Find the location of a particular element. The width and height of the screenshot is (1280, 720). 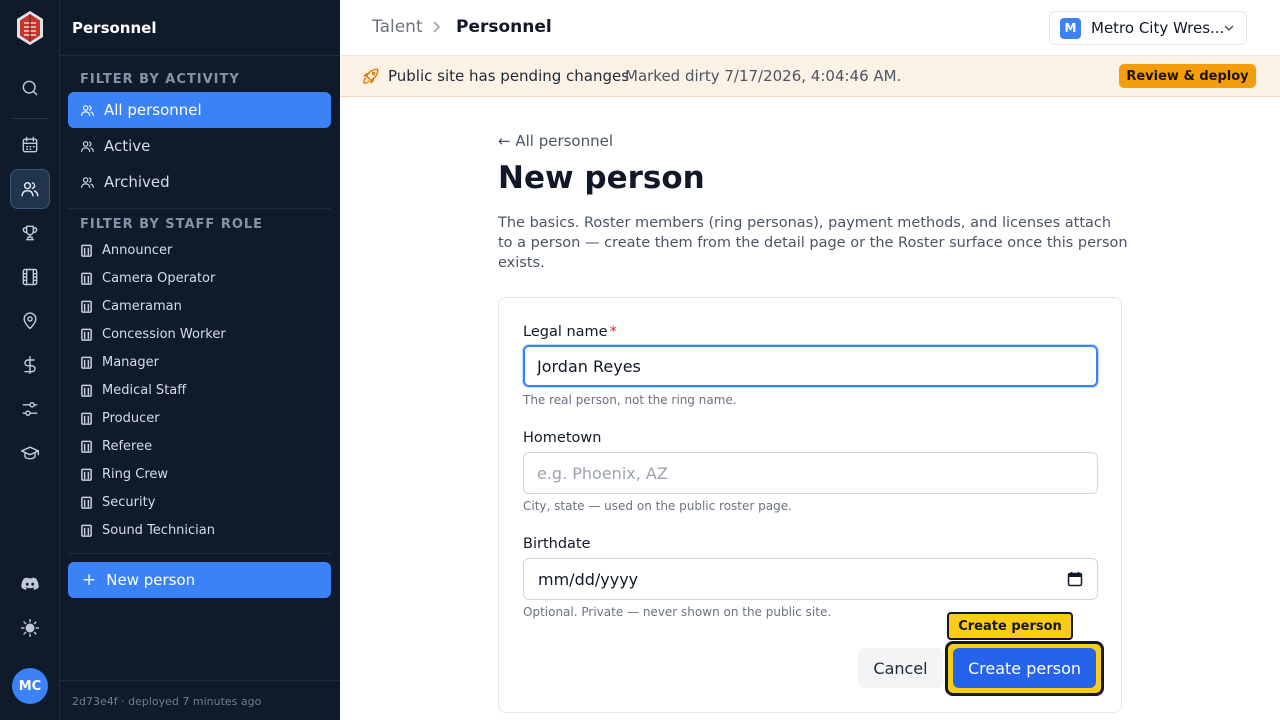

dollar-icon is located at coordinates (30, 365).